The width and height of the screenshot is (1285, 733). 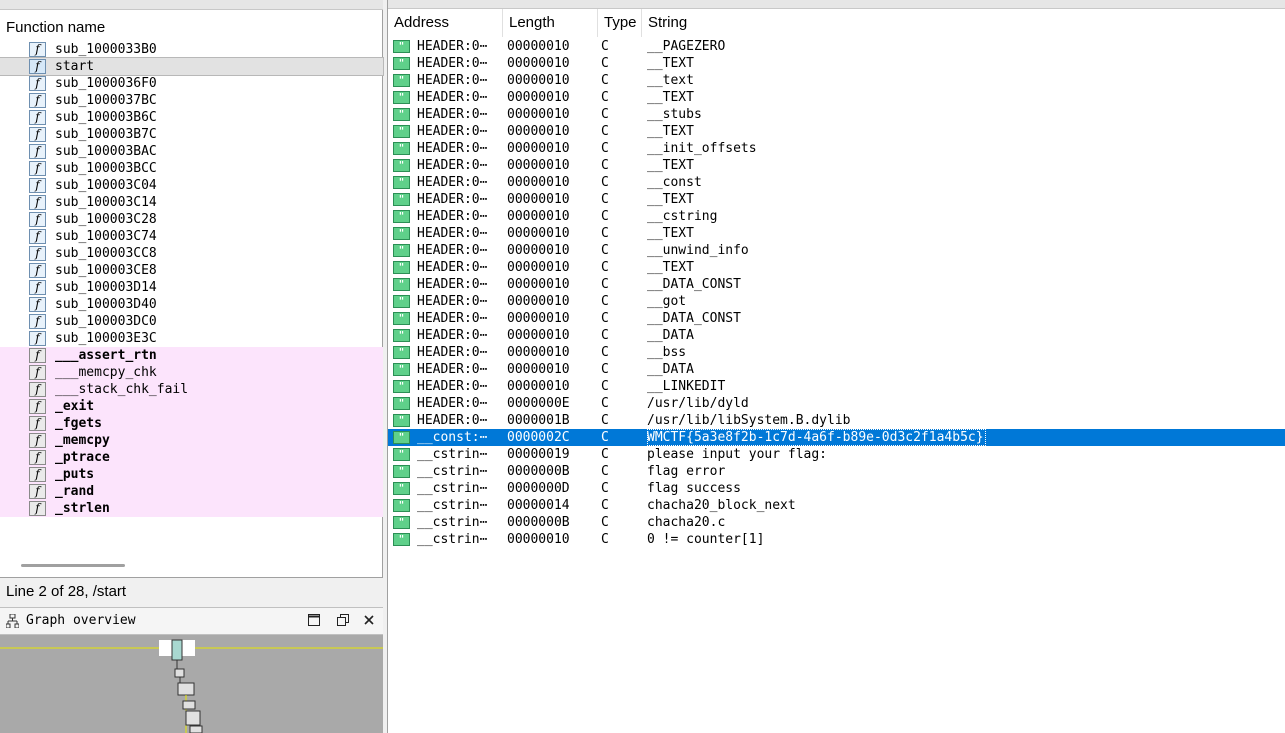 What do you see at coordinates (55, 27) in the screenshot?
I see `function-name-column-header: Function name` at bounding box center [55, 27].